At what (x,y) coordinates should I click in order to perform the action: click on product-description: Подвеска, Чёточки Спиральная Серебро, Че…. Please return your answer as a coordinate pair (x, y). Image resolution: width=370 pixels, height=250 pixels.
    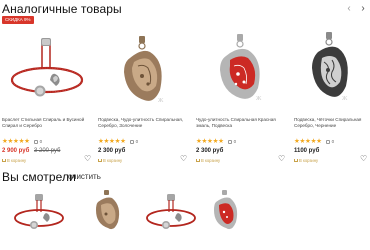
    Looking at the image, I should click on (330, 126).